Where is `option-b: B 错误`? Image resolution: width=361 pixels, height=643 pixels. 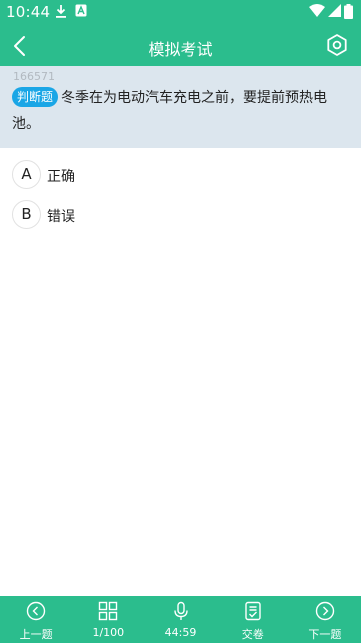
option-b: B 错误 is located at coordinates (177, 215).